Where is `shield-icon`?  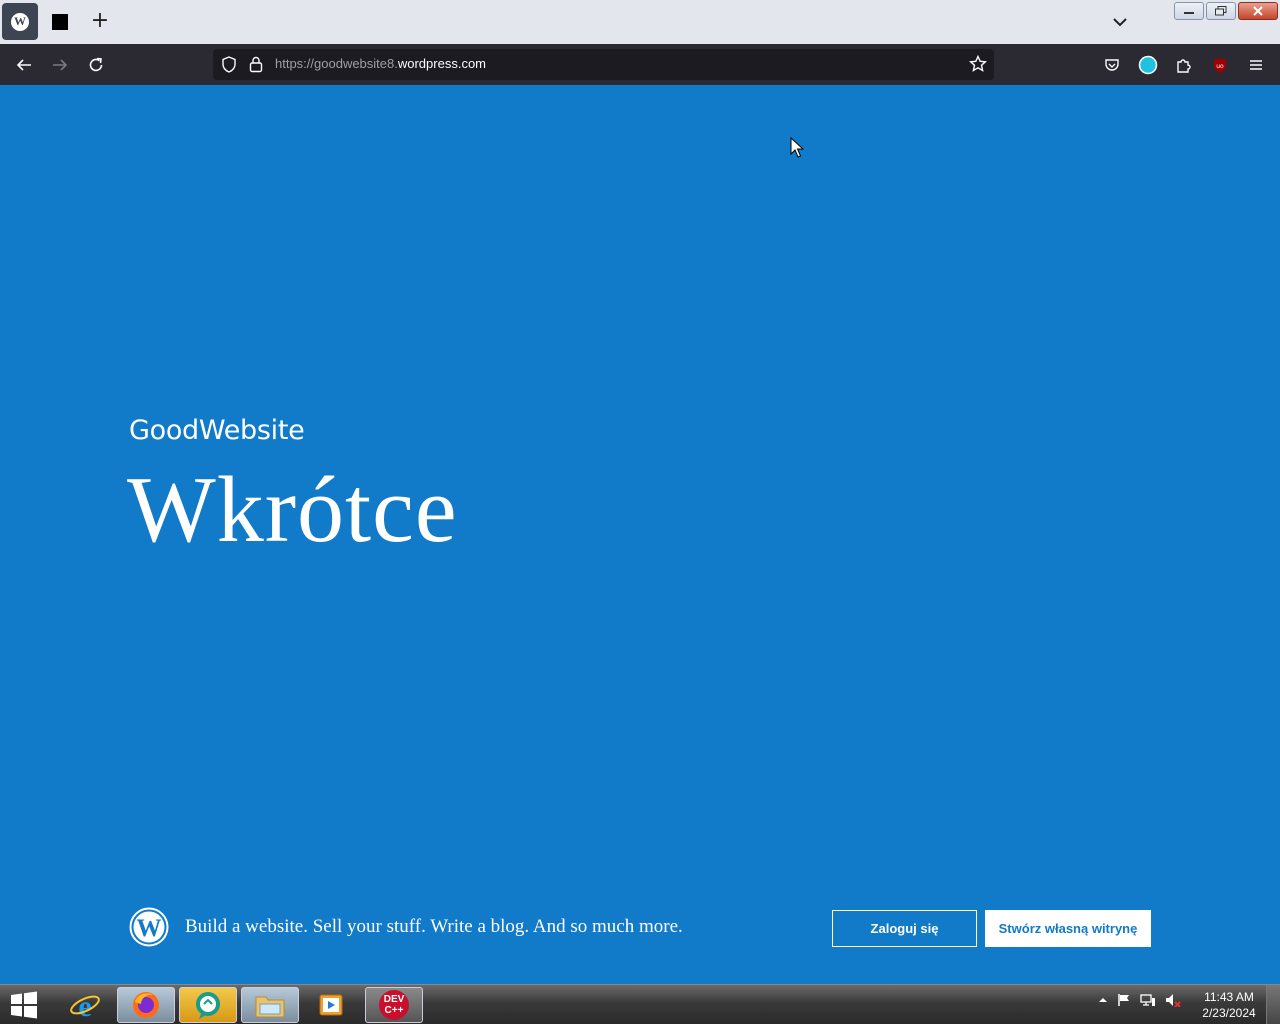
shield-icon is located at coordinates (229, 64).